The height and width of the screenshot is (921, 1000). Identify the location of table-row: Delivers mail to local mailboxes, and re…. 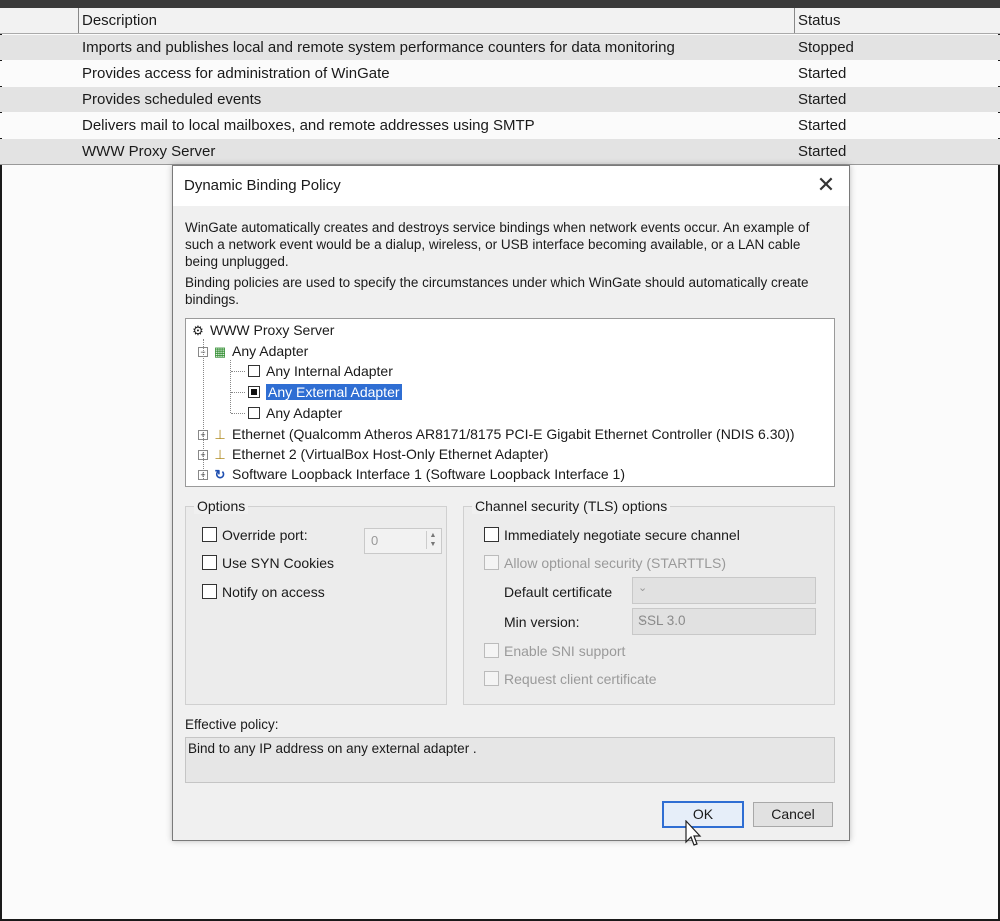
(500, 125).